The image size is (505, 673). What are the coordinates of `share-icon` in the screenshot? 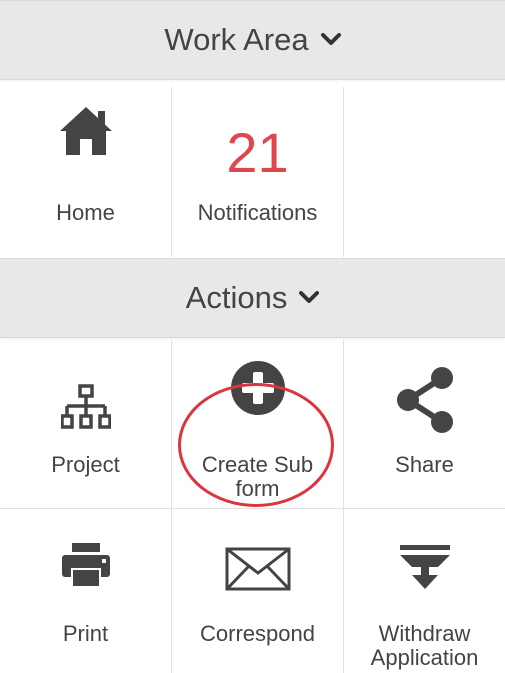 It's located at (425, 402).